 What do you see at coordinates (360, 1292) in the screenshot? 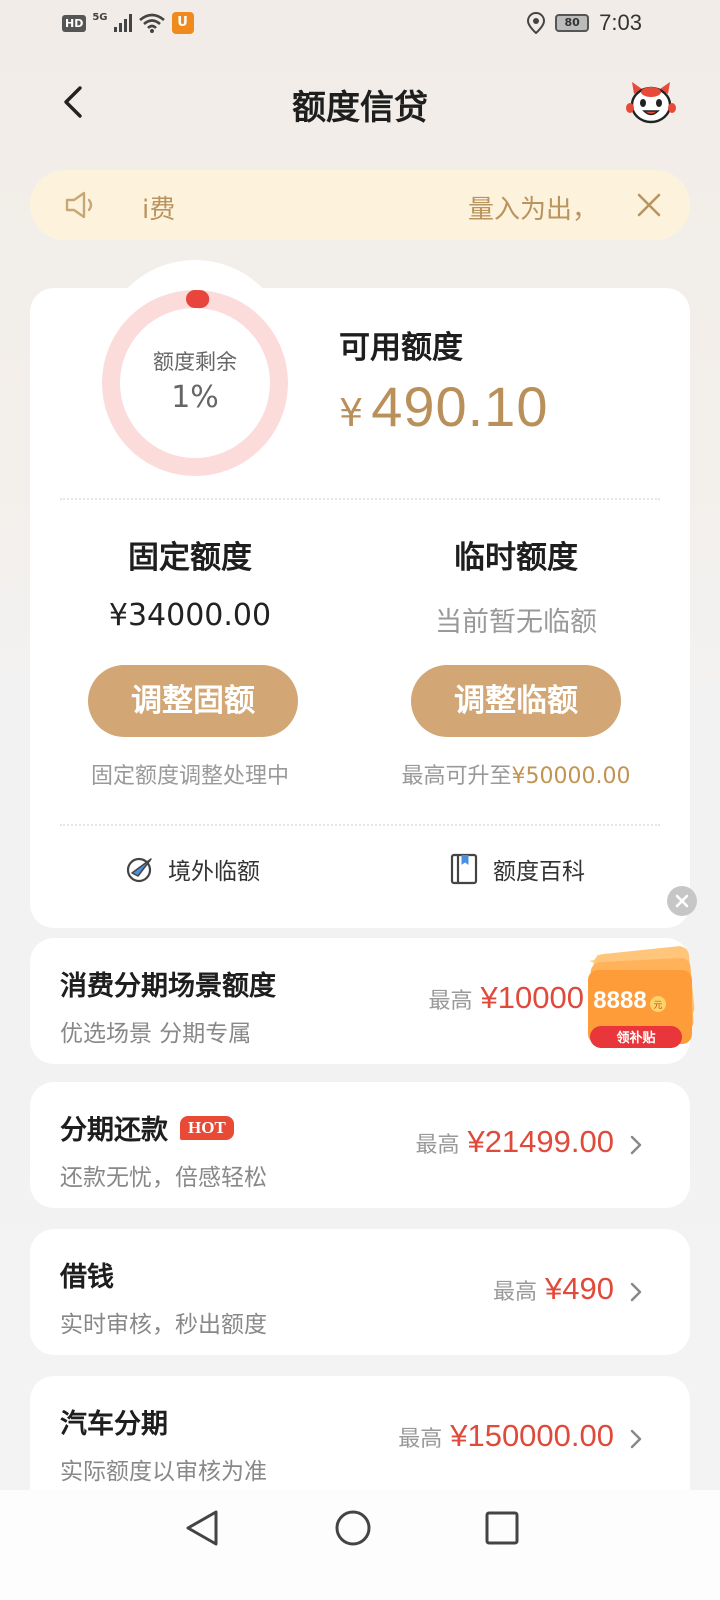
I see `list-item-borrow: 借钱 实时审核，秒出额度 最高 ¥490` at bounding box center [360, 1292].